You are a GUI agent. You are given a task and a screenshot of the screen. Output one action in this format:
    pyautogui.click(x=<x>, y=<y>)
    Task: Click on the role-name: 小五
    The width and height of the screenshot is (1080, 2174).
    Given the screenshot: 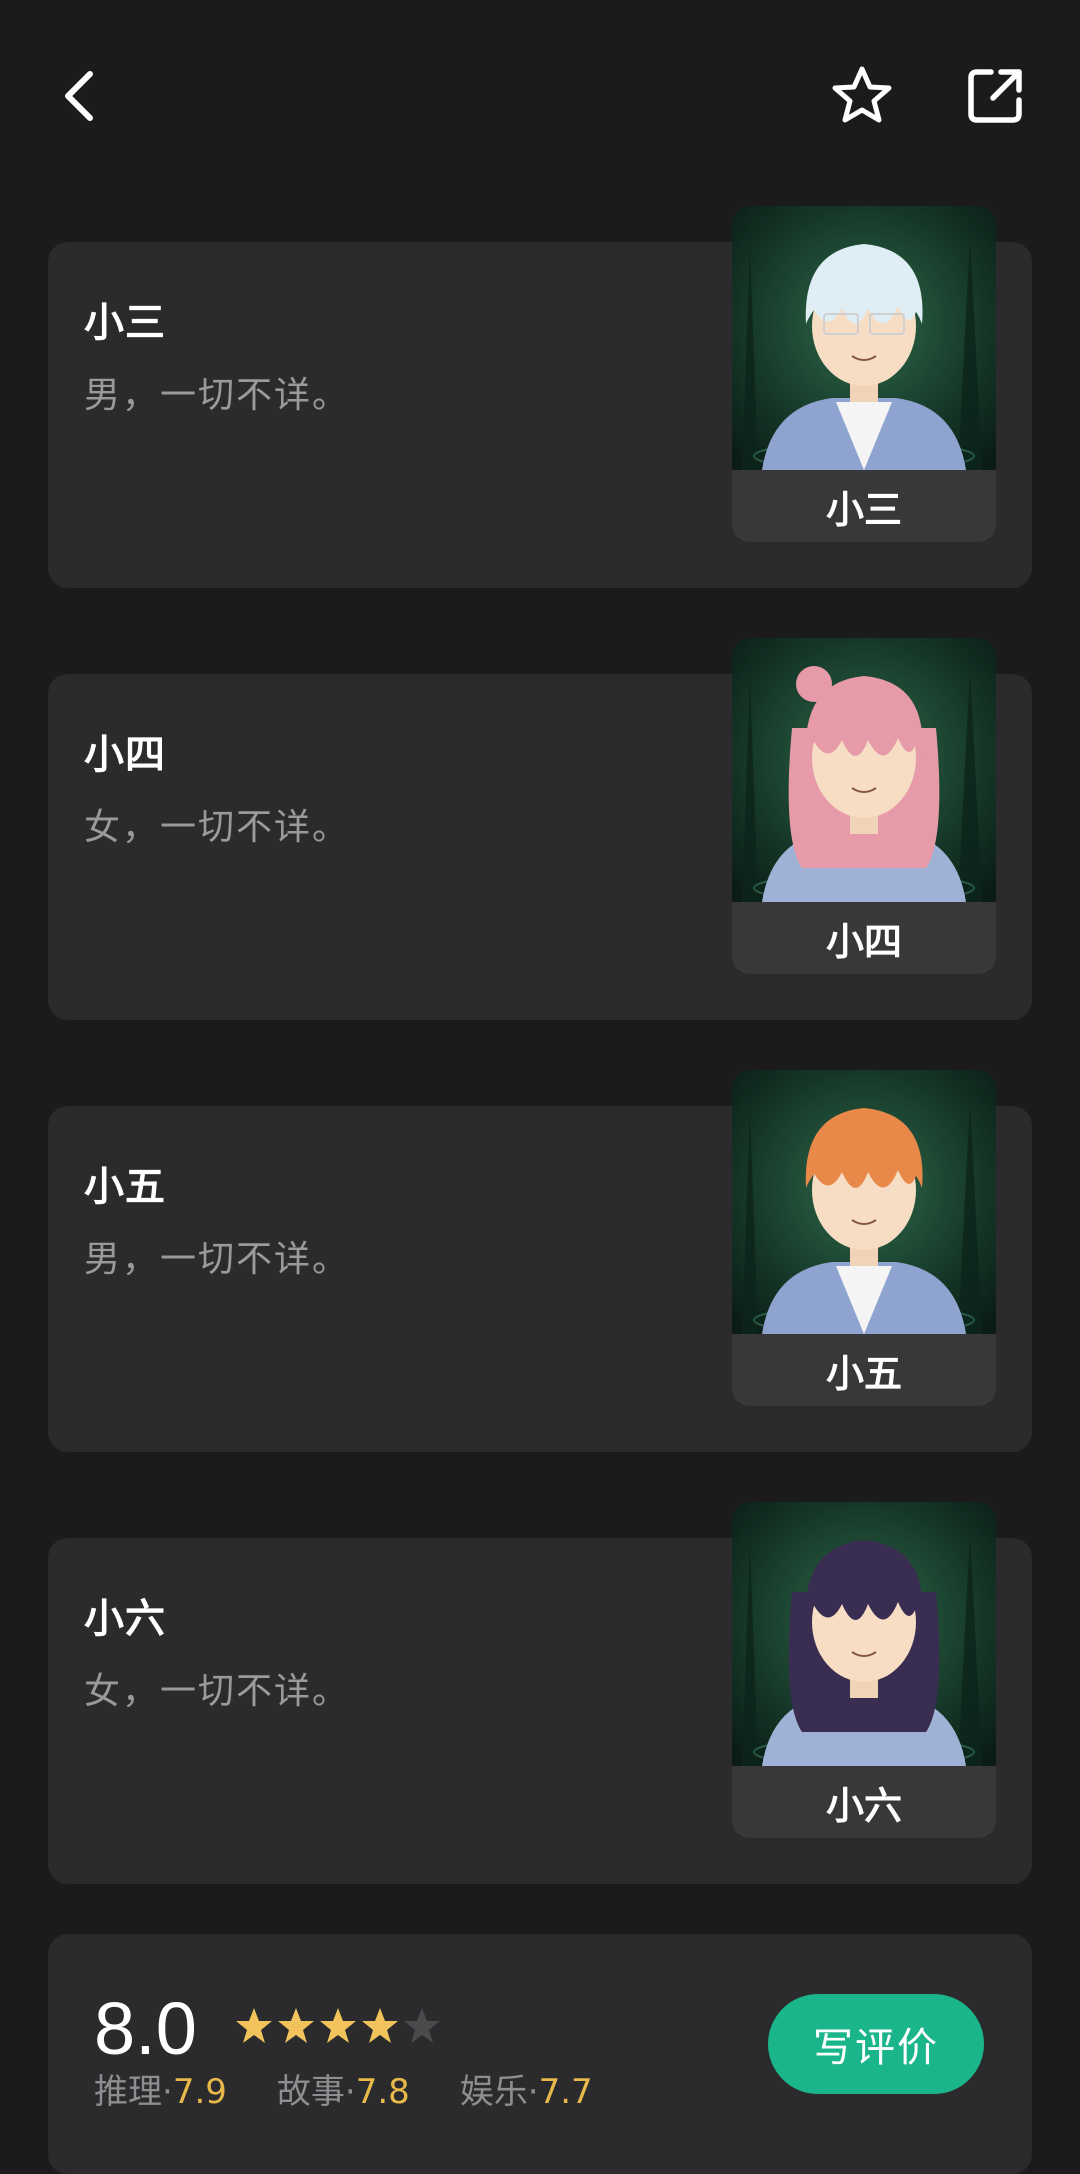 What is the action you would take?
    pyautogui.click(x=125, y=1187)
    